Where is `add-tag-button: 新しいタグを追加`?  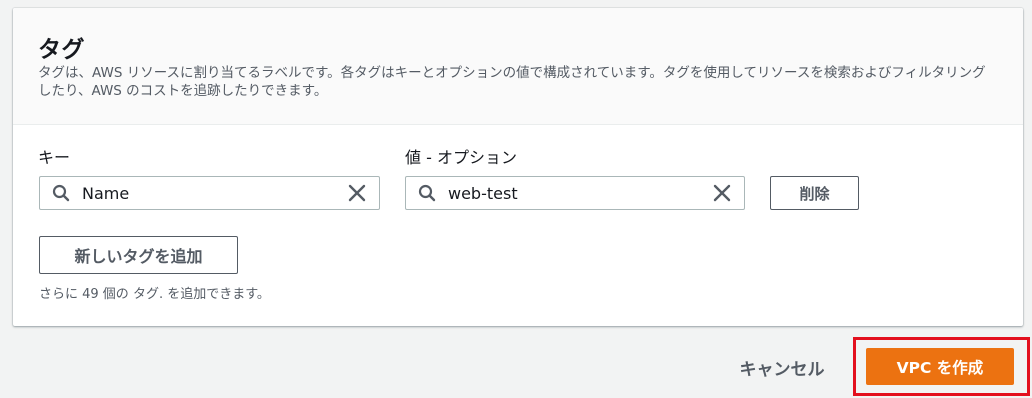 add-tag-button: 新しいタグを追加 is located at coordinates (138, 255).